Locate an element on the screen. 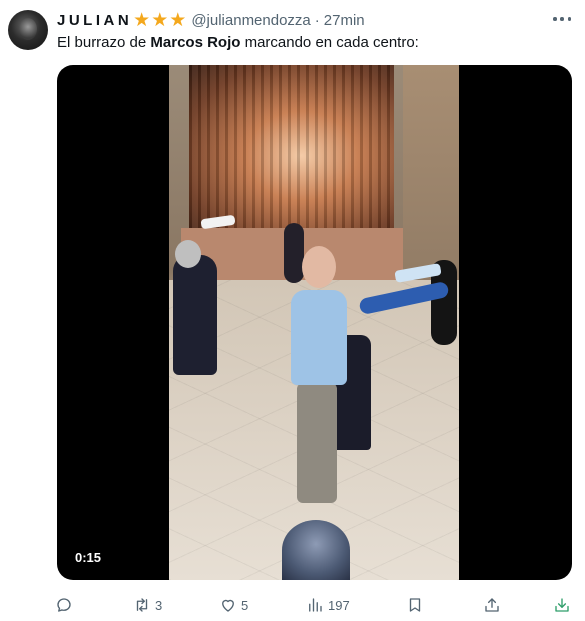 The height and width of the screenshot is (621, 585). bookmark-button is located at coordinates (415, 605).